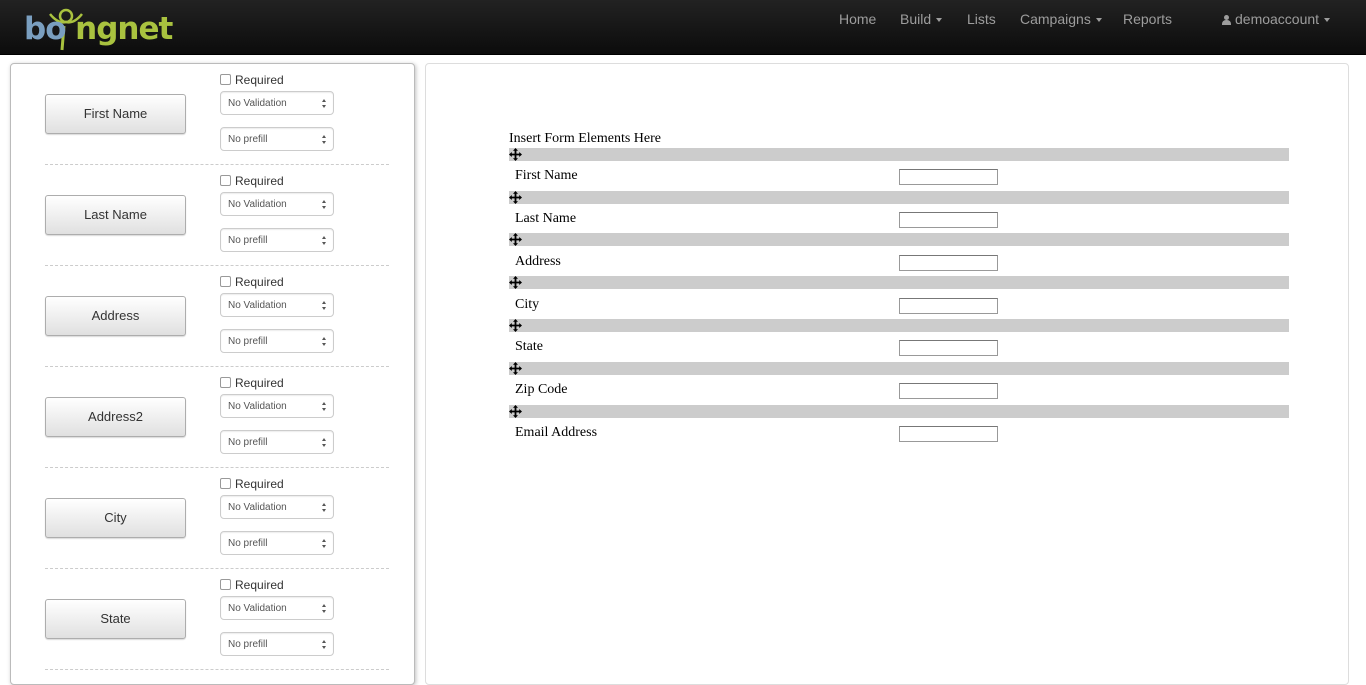 The width and height of the screenshot is (1366, 685). What do you see at coordinates (115, 114) in the screenshot?
I see `add-first-name-button: First Name` at bounding box center [115, 114].